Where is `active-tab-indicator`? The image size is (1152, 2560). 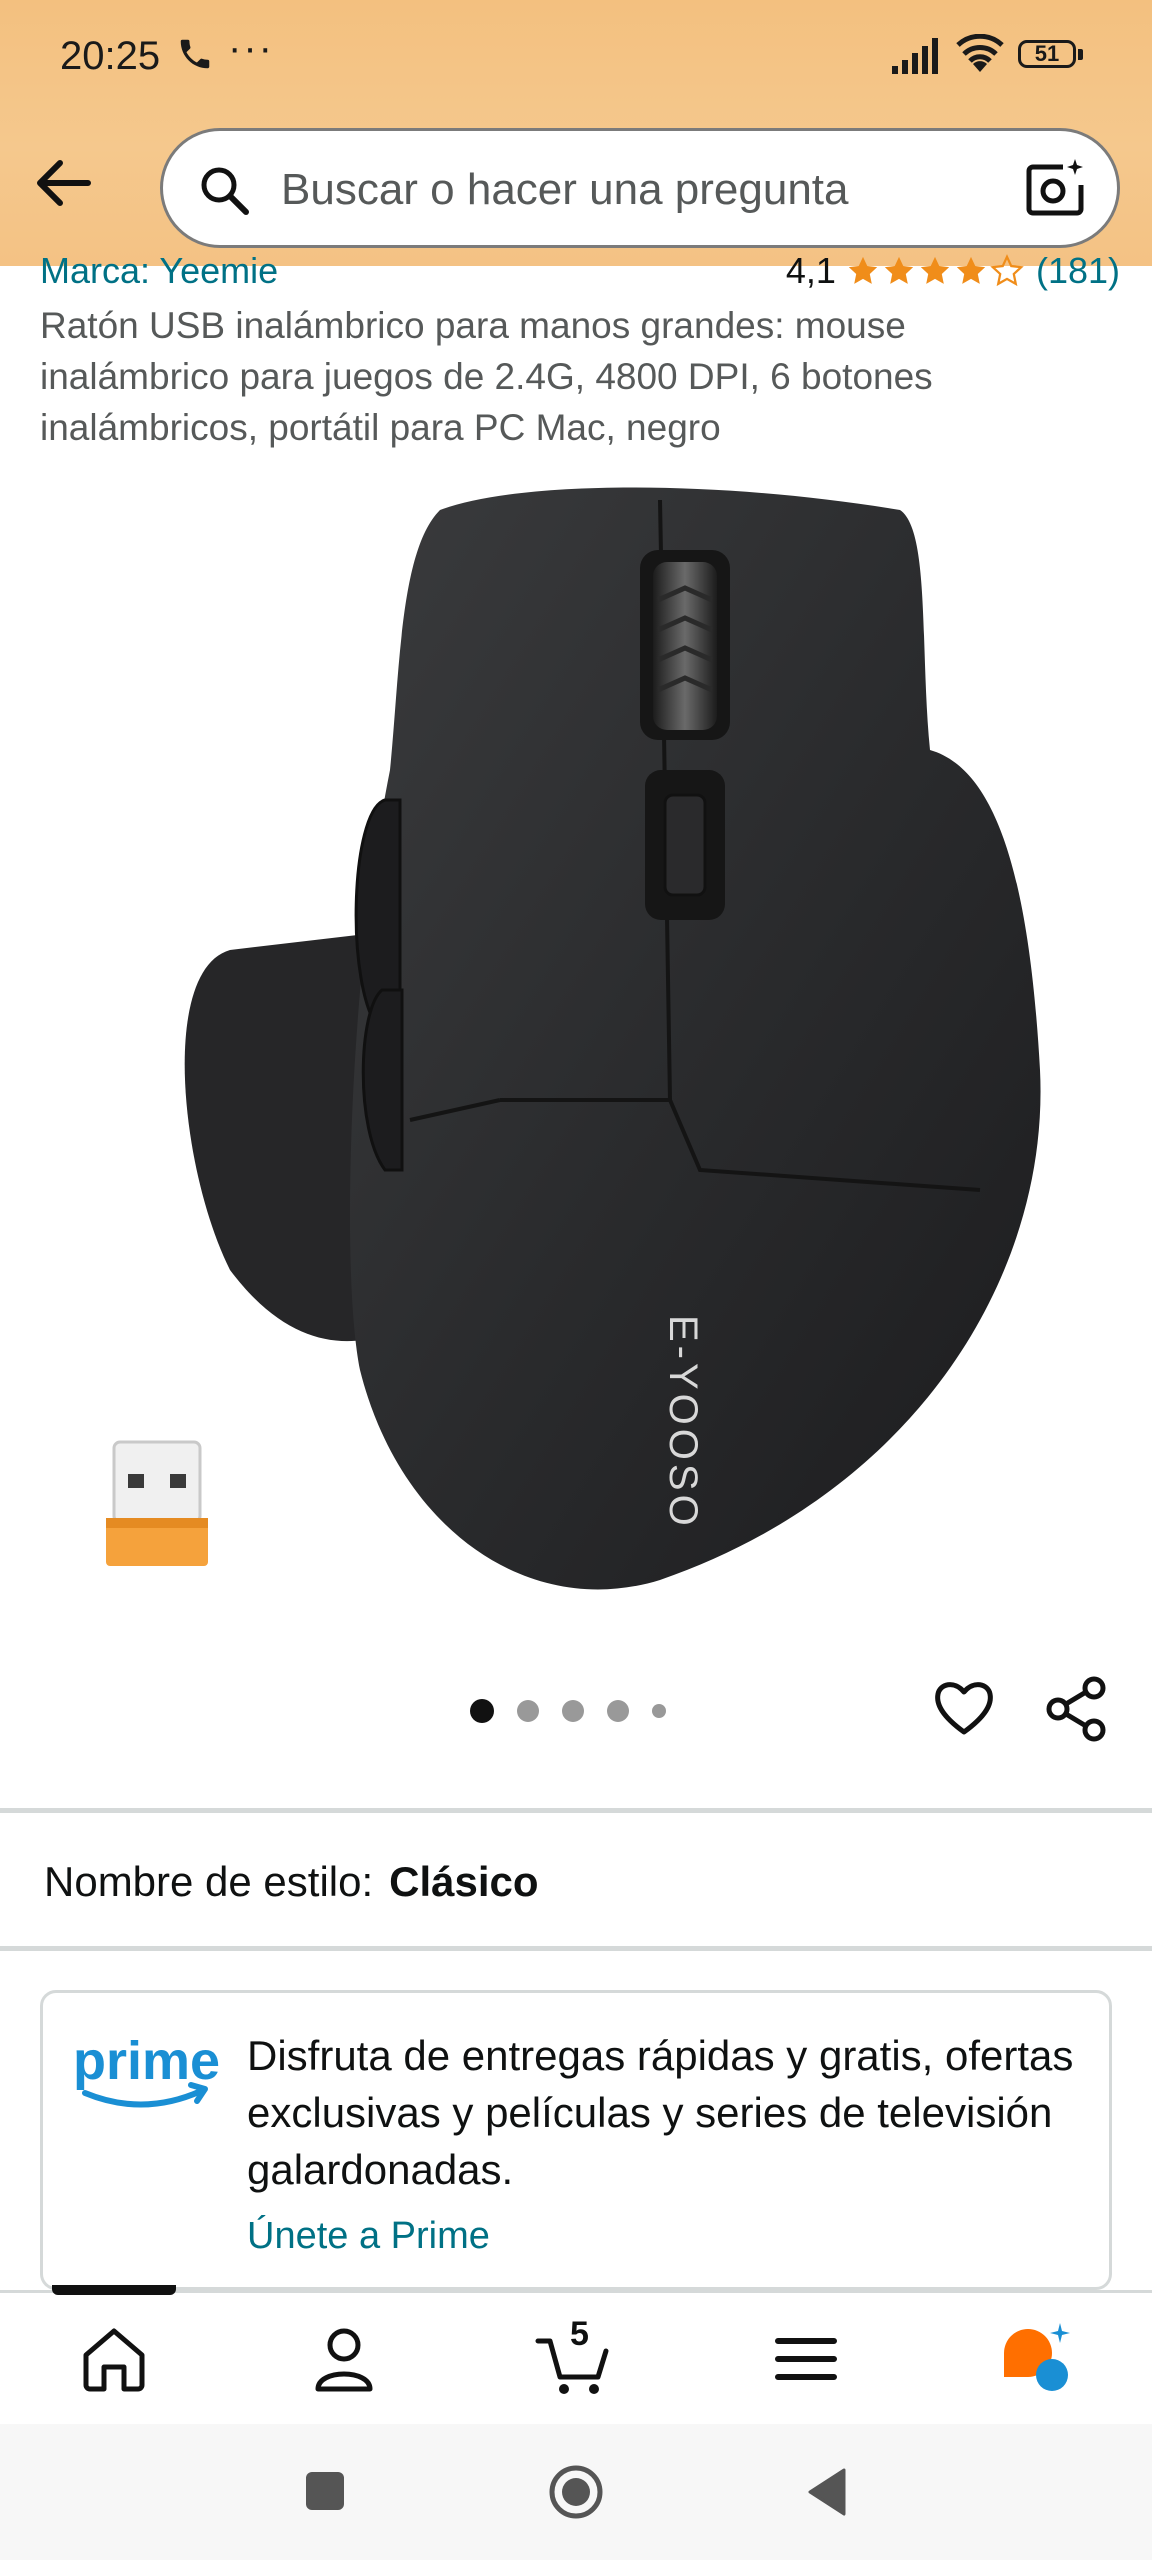
active-tab-indicator is located at coordinates (114, 2290).